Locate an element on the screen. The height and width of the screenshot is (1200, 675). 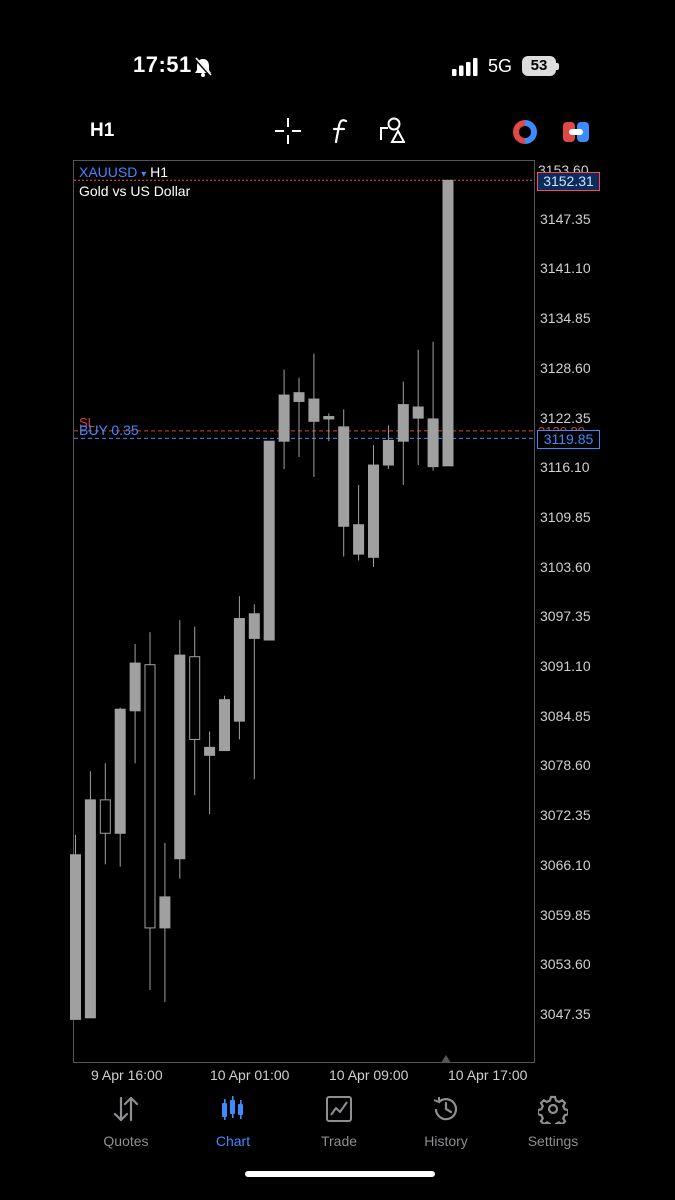
tab-chart-label: Chart is located at coordinates (233, 1141).